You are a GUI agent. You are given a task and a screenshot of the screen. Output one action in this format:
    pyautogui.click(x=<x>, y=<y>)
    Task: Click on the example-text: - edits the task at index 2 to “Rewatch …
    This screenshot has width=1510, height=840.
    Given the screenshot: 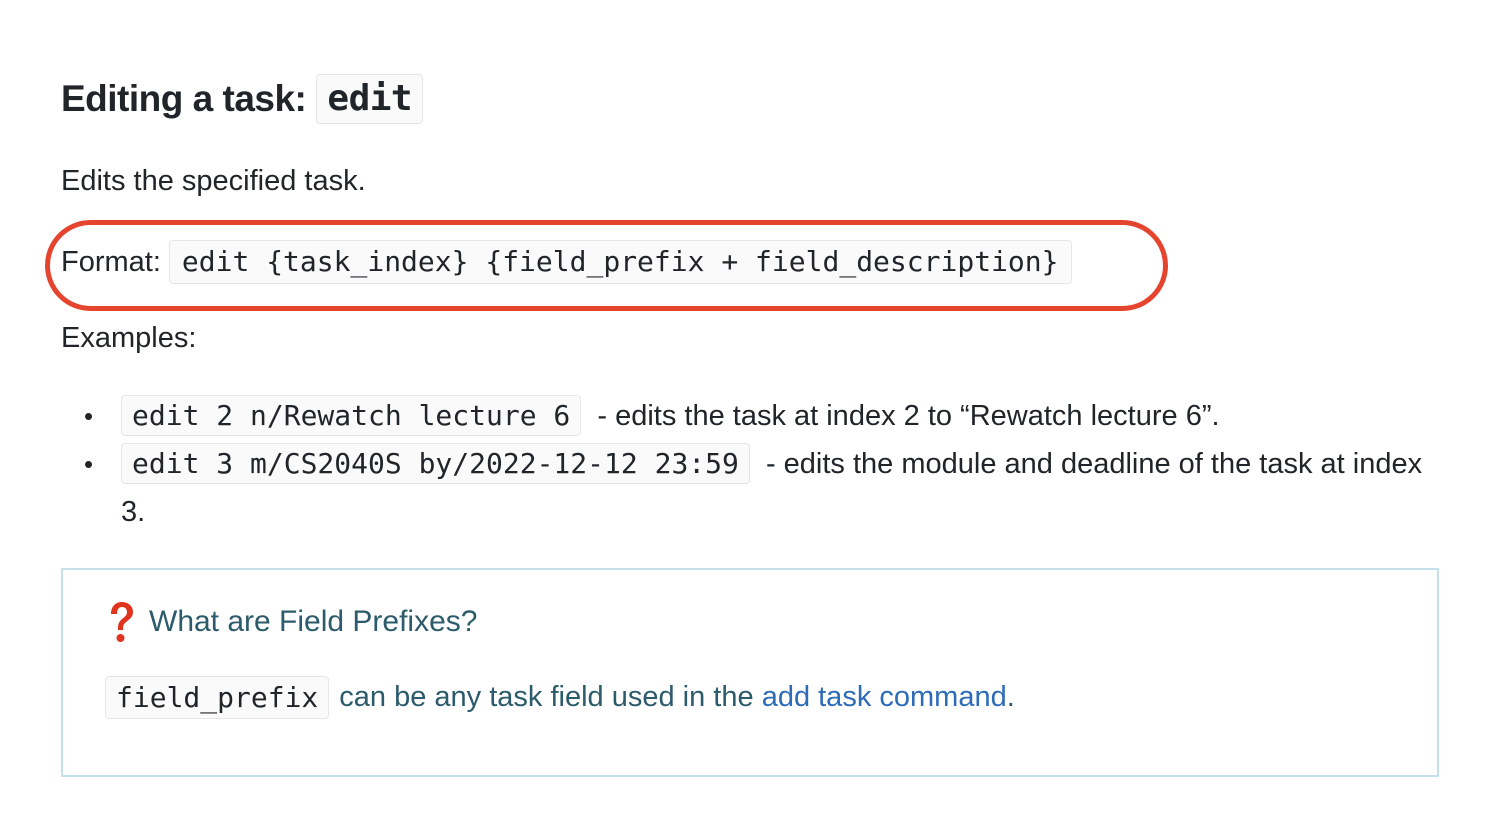 What is the action you would take?
    pyautogui.click(x=908, y=416)
    